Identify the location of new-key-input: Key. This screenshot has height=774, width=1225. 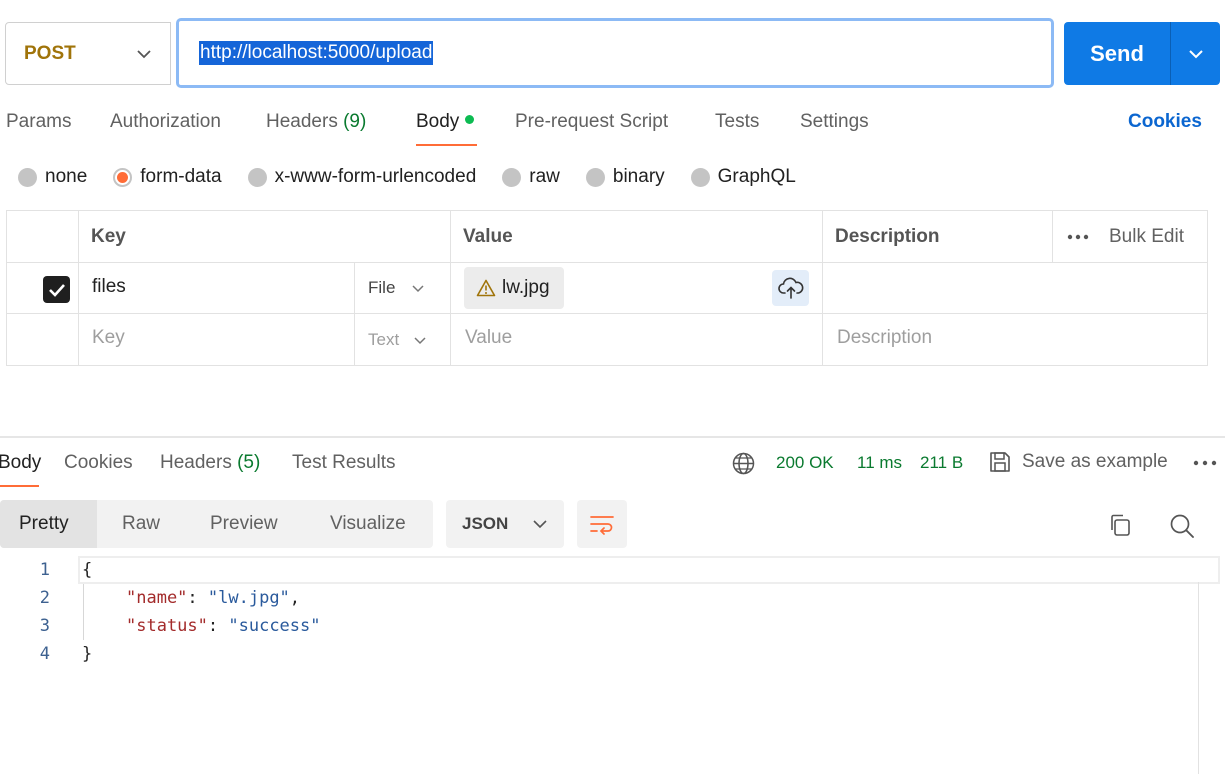
(108, 338).